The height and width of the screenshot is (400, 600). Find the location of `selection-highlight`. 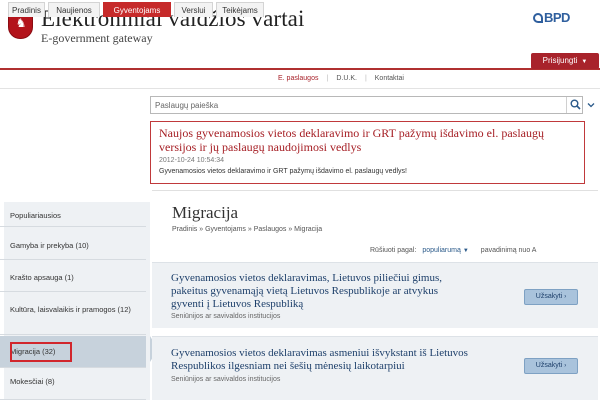

selection-highlight is located at coordinates (41, 352).